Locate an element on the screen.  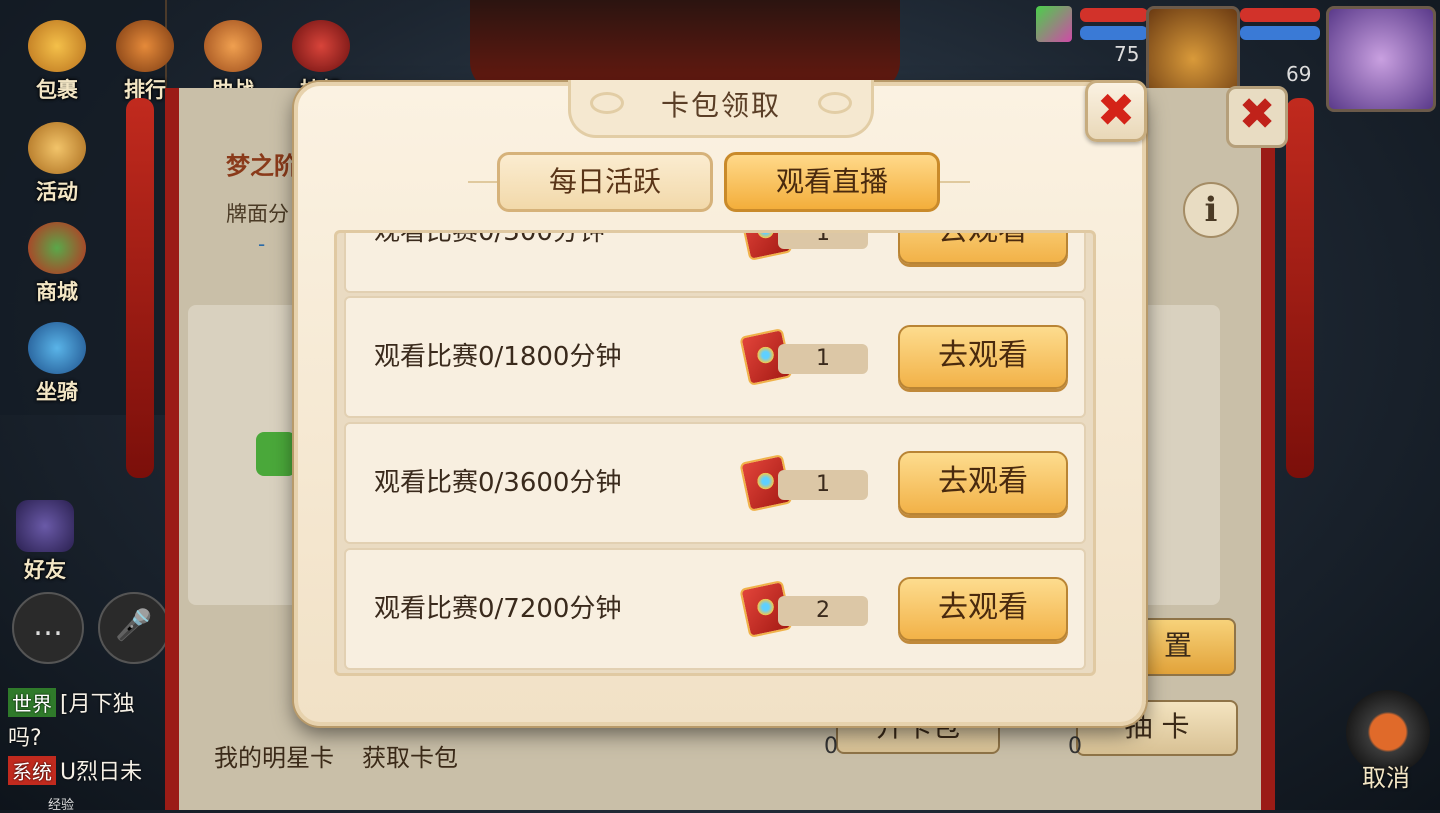
task-text: 观看比赛0/7200分钟 is located at coordinates (498, 609).